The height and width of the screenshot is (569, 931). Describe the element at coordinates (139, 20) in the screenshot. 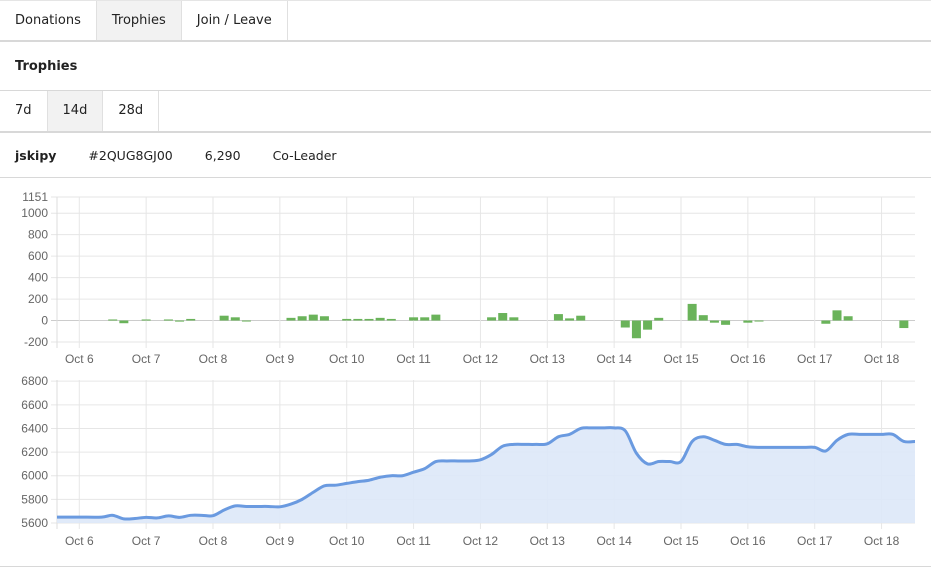

I see `tab-trophies: Trophies` at that location.